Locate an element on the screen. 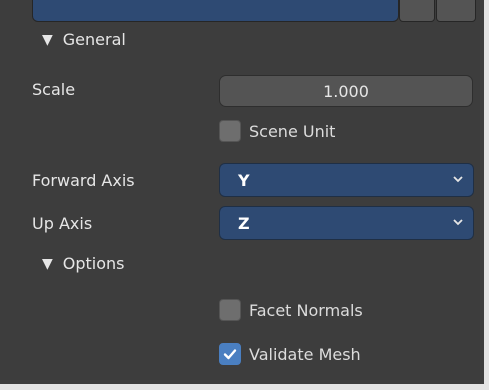 The height and width of the screenshot is (390, 489). up-axis-select: Z is located at coordinates (346, 223).